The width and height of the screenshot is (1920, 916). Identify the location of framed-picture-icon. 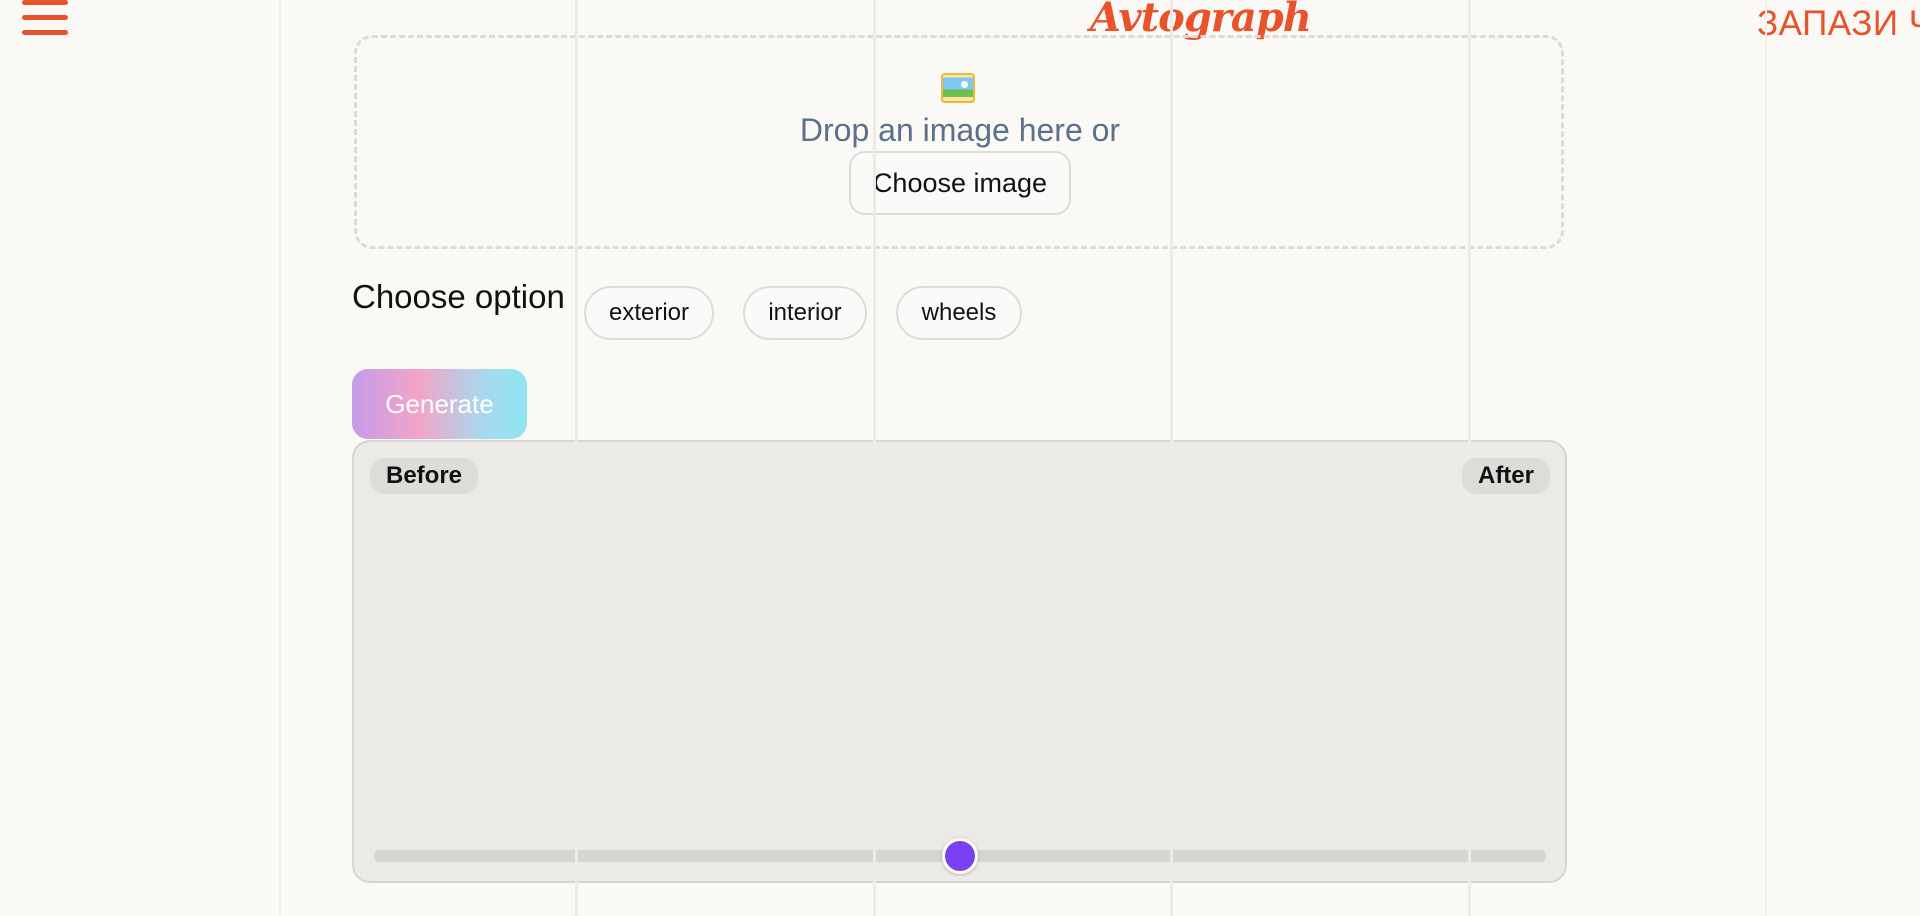
(958, 88).